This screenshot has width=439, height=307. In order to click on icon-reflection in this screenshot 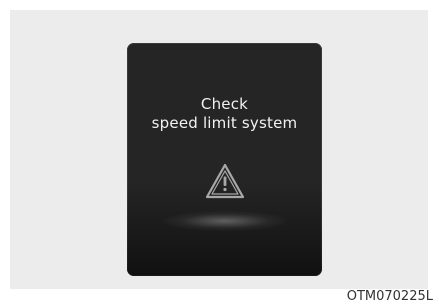, I will do `click(225, 221)`.